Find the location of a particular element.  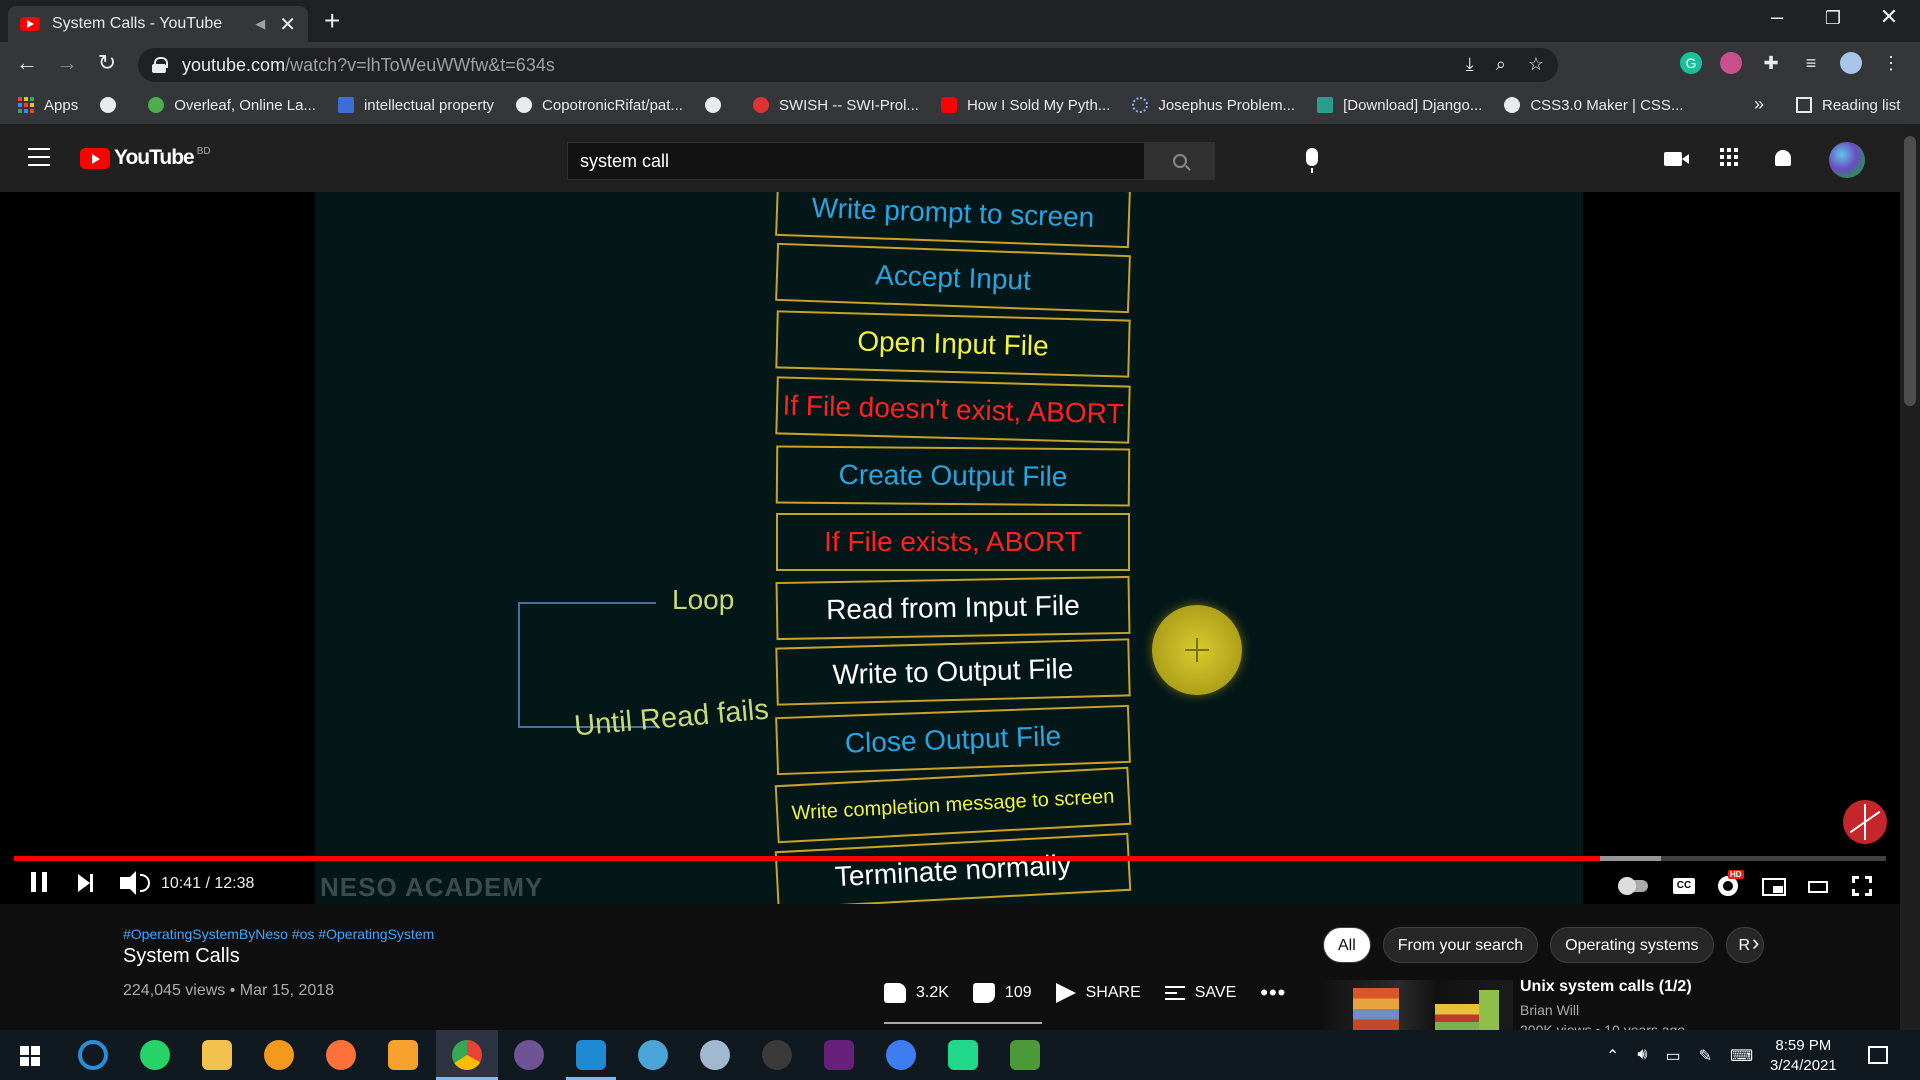

page-scrollbar is located at coordinates (1910, 577).